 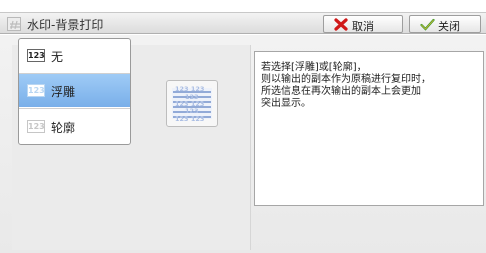 I want to click on watermark-options-list: 123 无 123 浮雕 123 轮廓, so click(x=74, y=91).